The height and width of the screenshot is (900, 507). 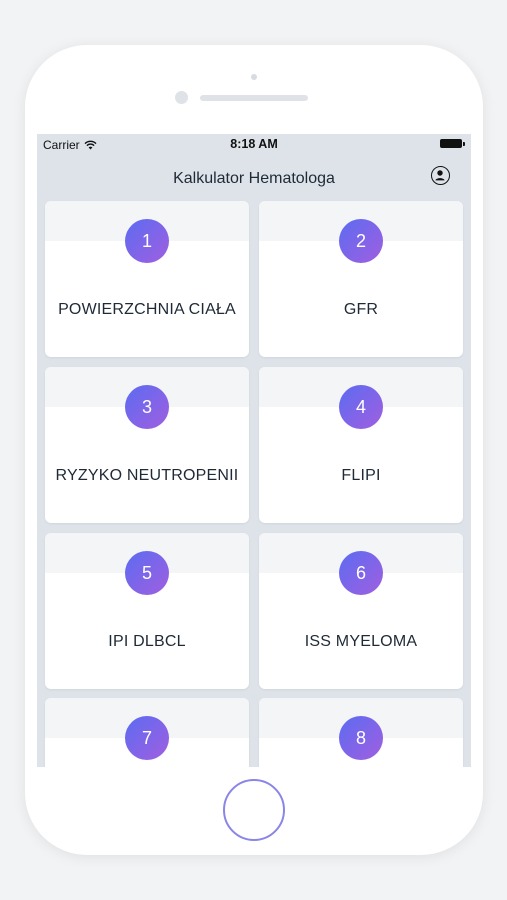 I want to click on card-number-badge: 7, so click(x=147, y=738).